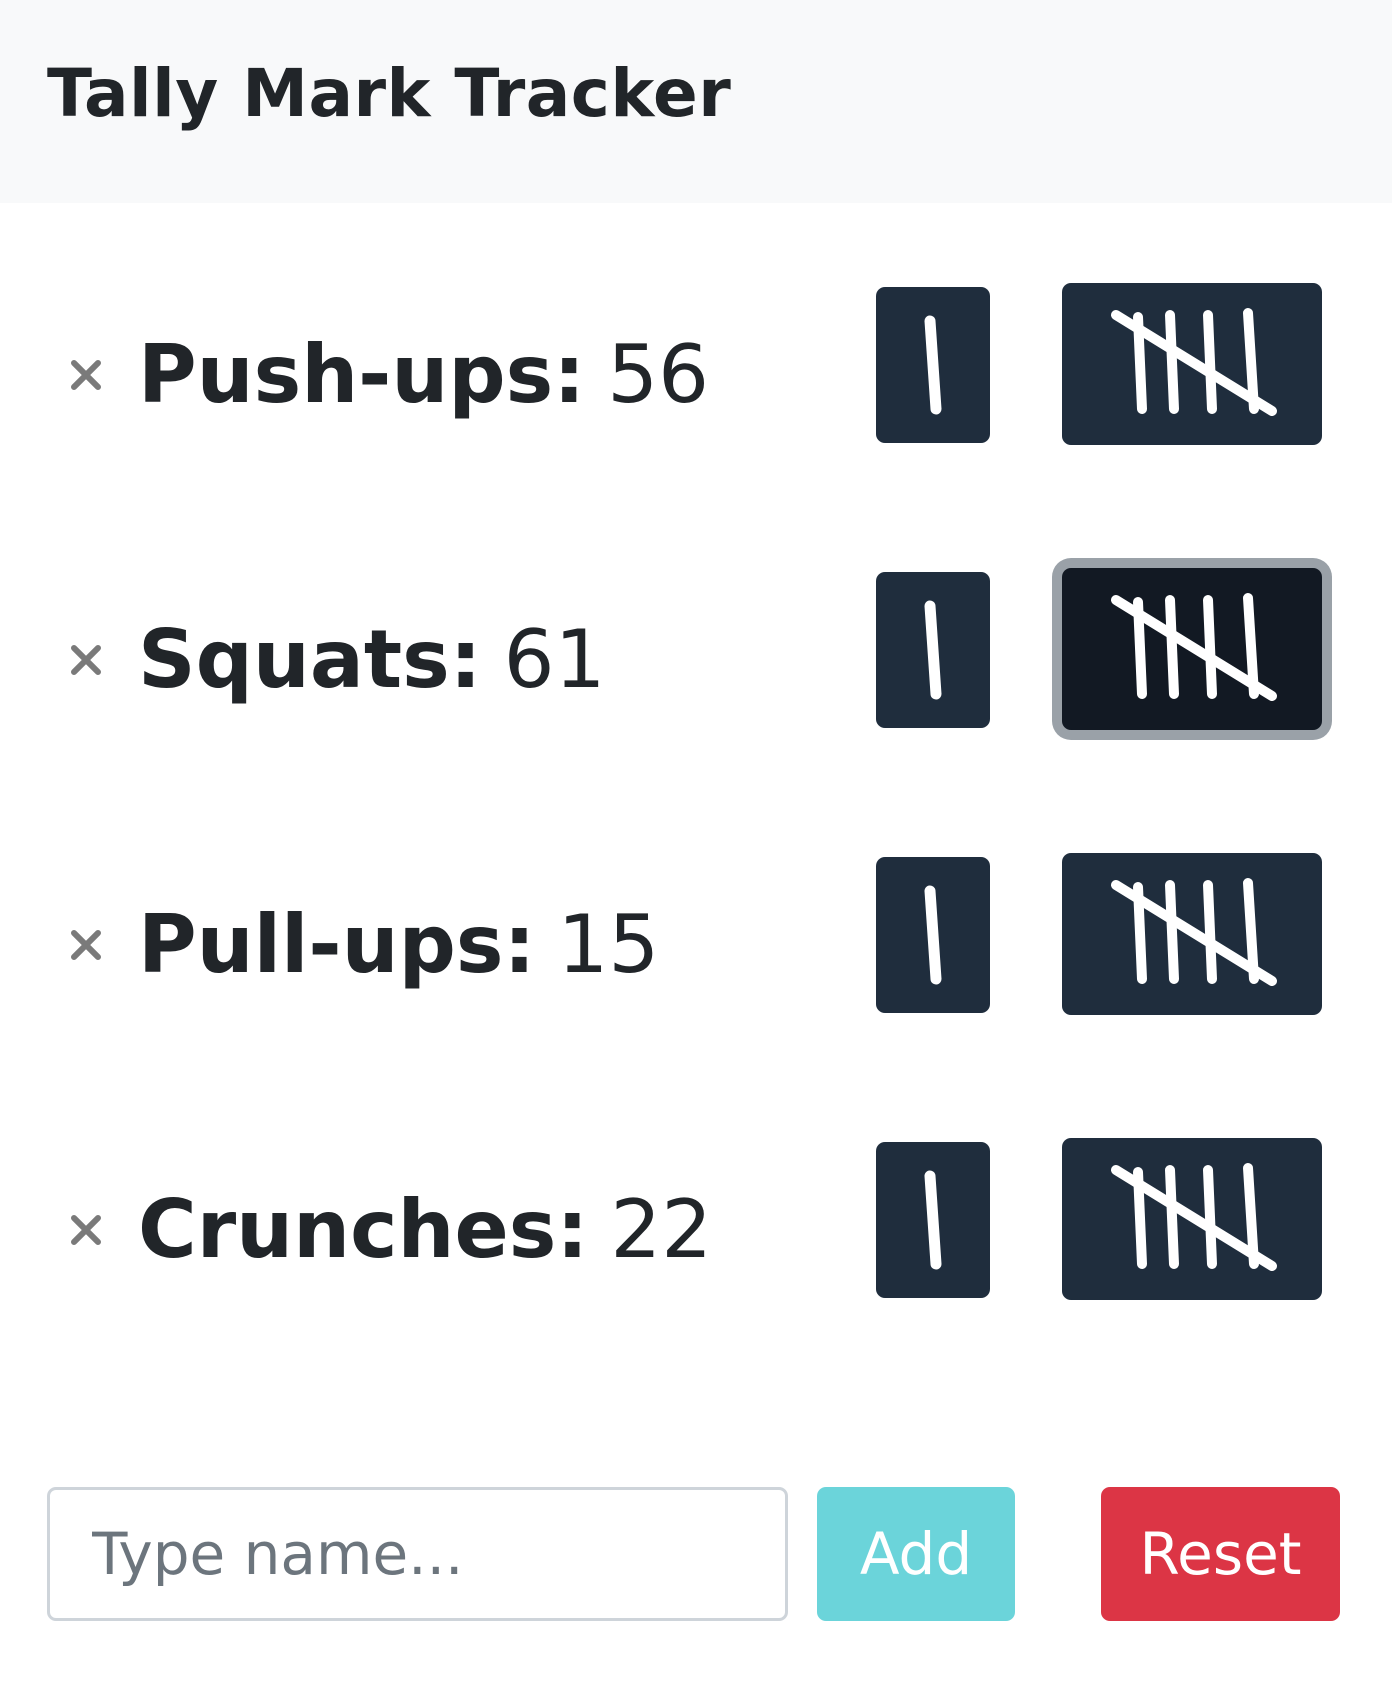  Describe the element at coordinates (363, 1229) in the screenshot. I see `counter-name: Crunches:` at that location.